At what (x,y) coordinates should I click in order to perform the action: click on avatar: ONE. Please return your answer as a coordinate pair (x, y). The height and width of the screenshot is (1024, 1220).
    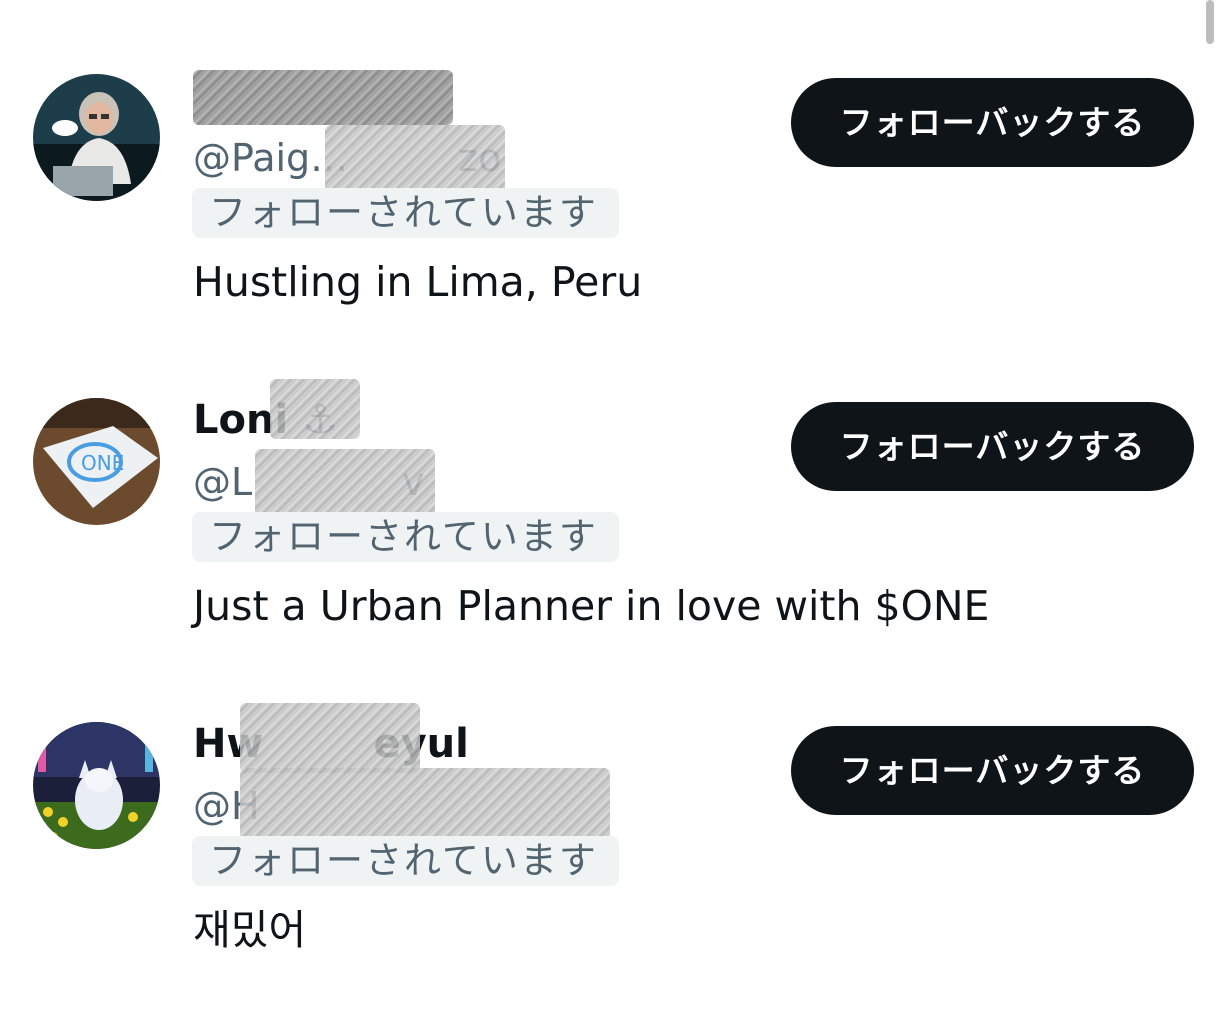
    Looking at the image, I should click on (96, 461).